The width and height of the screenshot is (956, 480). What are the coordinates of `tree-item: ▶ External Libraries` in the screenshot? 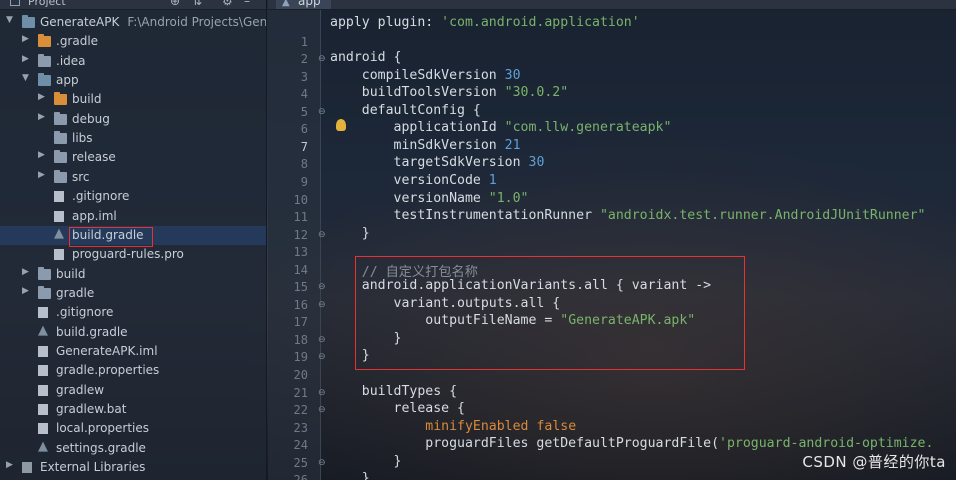 It's located at (133, 467).